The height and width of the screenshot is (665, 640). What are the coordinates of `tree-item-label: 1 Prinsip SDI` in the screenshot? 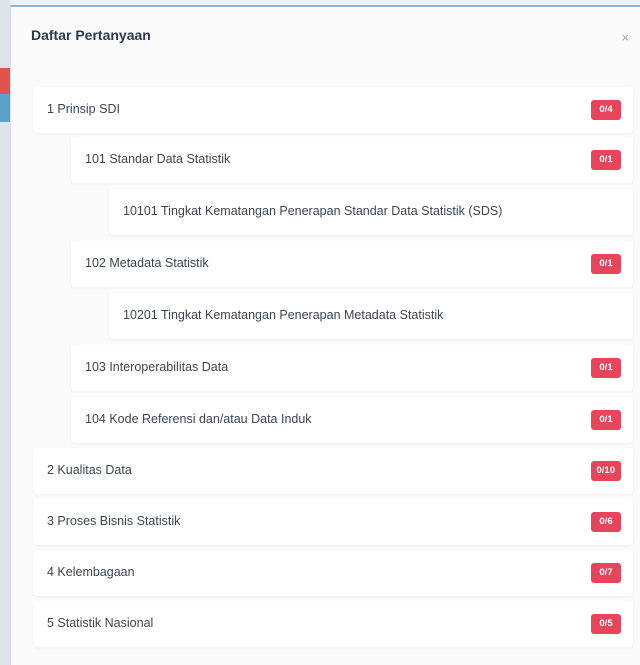 It's located at (83, 109).